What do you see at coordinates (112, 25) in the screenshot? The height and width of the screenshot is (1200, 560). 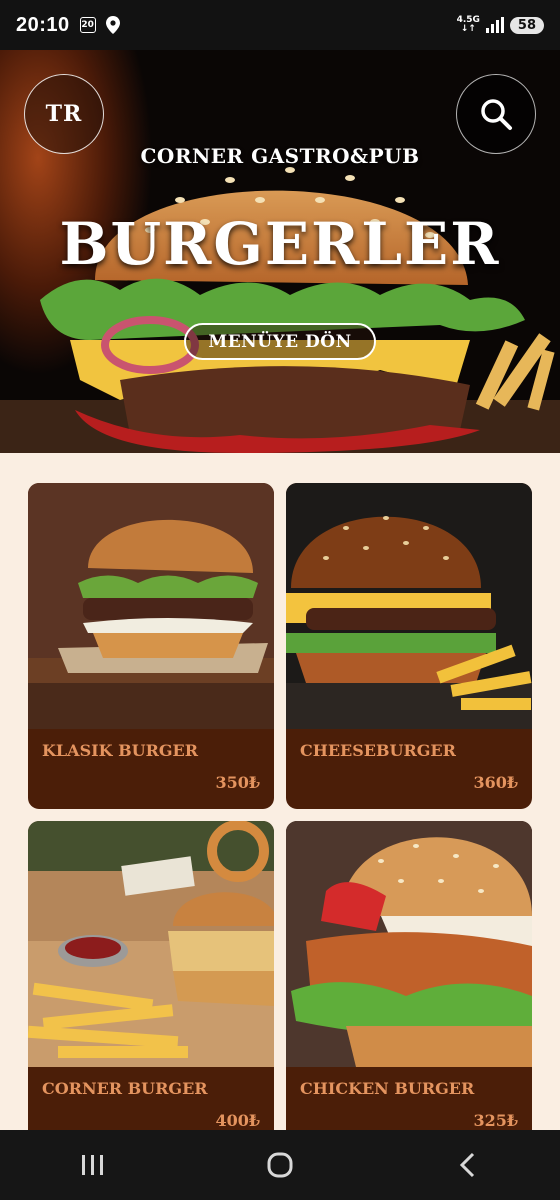 I see `location-icon` at bounding box center [112, 25].